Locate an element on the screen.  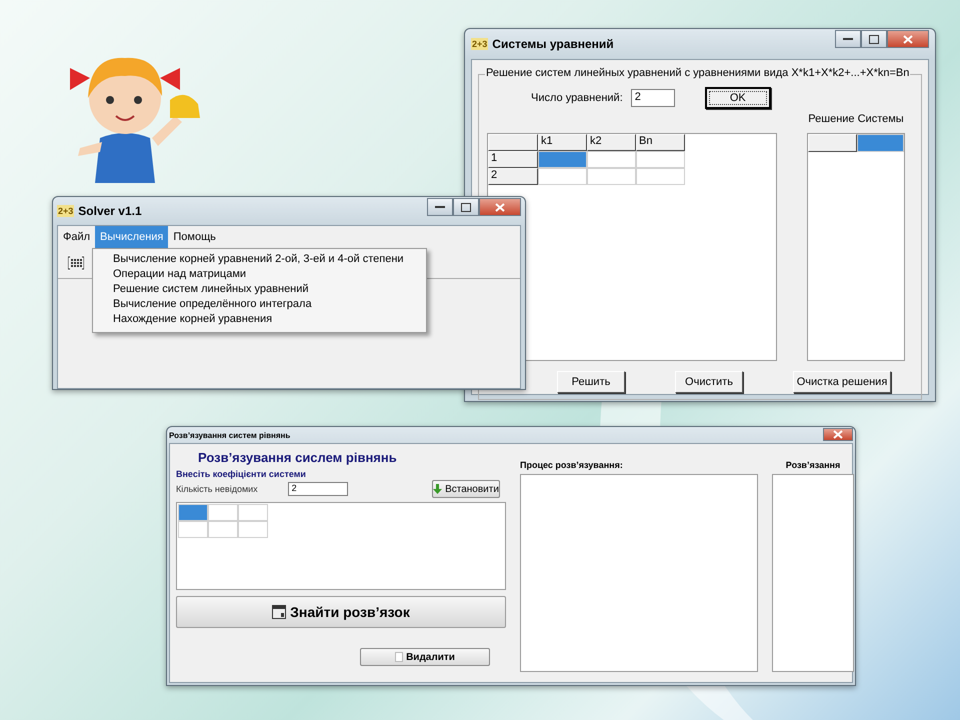
subheading: Внесіть коефіцієнти системи is located at coordinates (241, 474).